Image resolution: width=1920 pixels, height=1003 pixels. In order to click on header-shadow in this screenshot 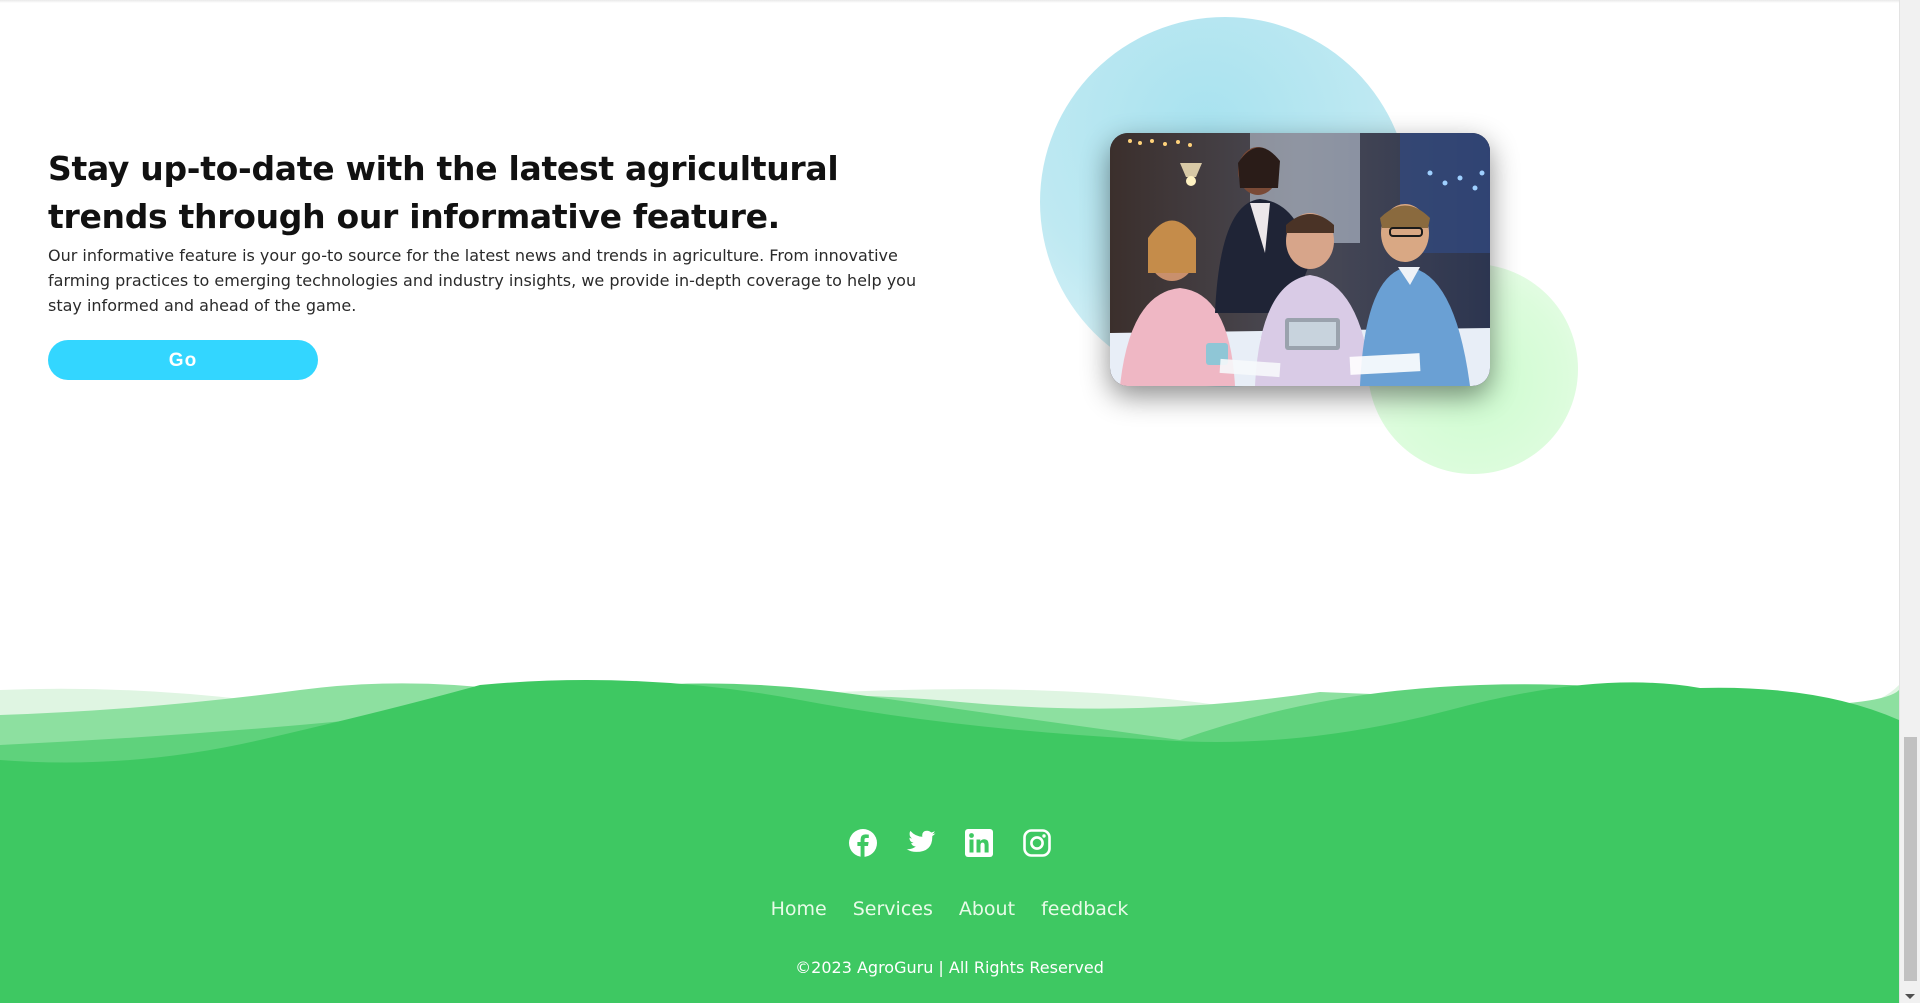, I will do `click(949, 1)`.